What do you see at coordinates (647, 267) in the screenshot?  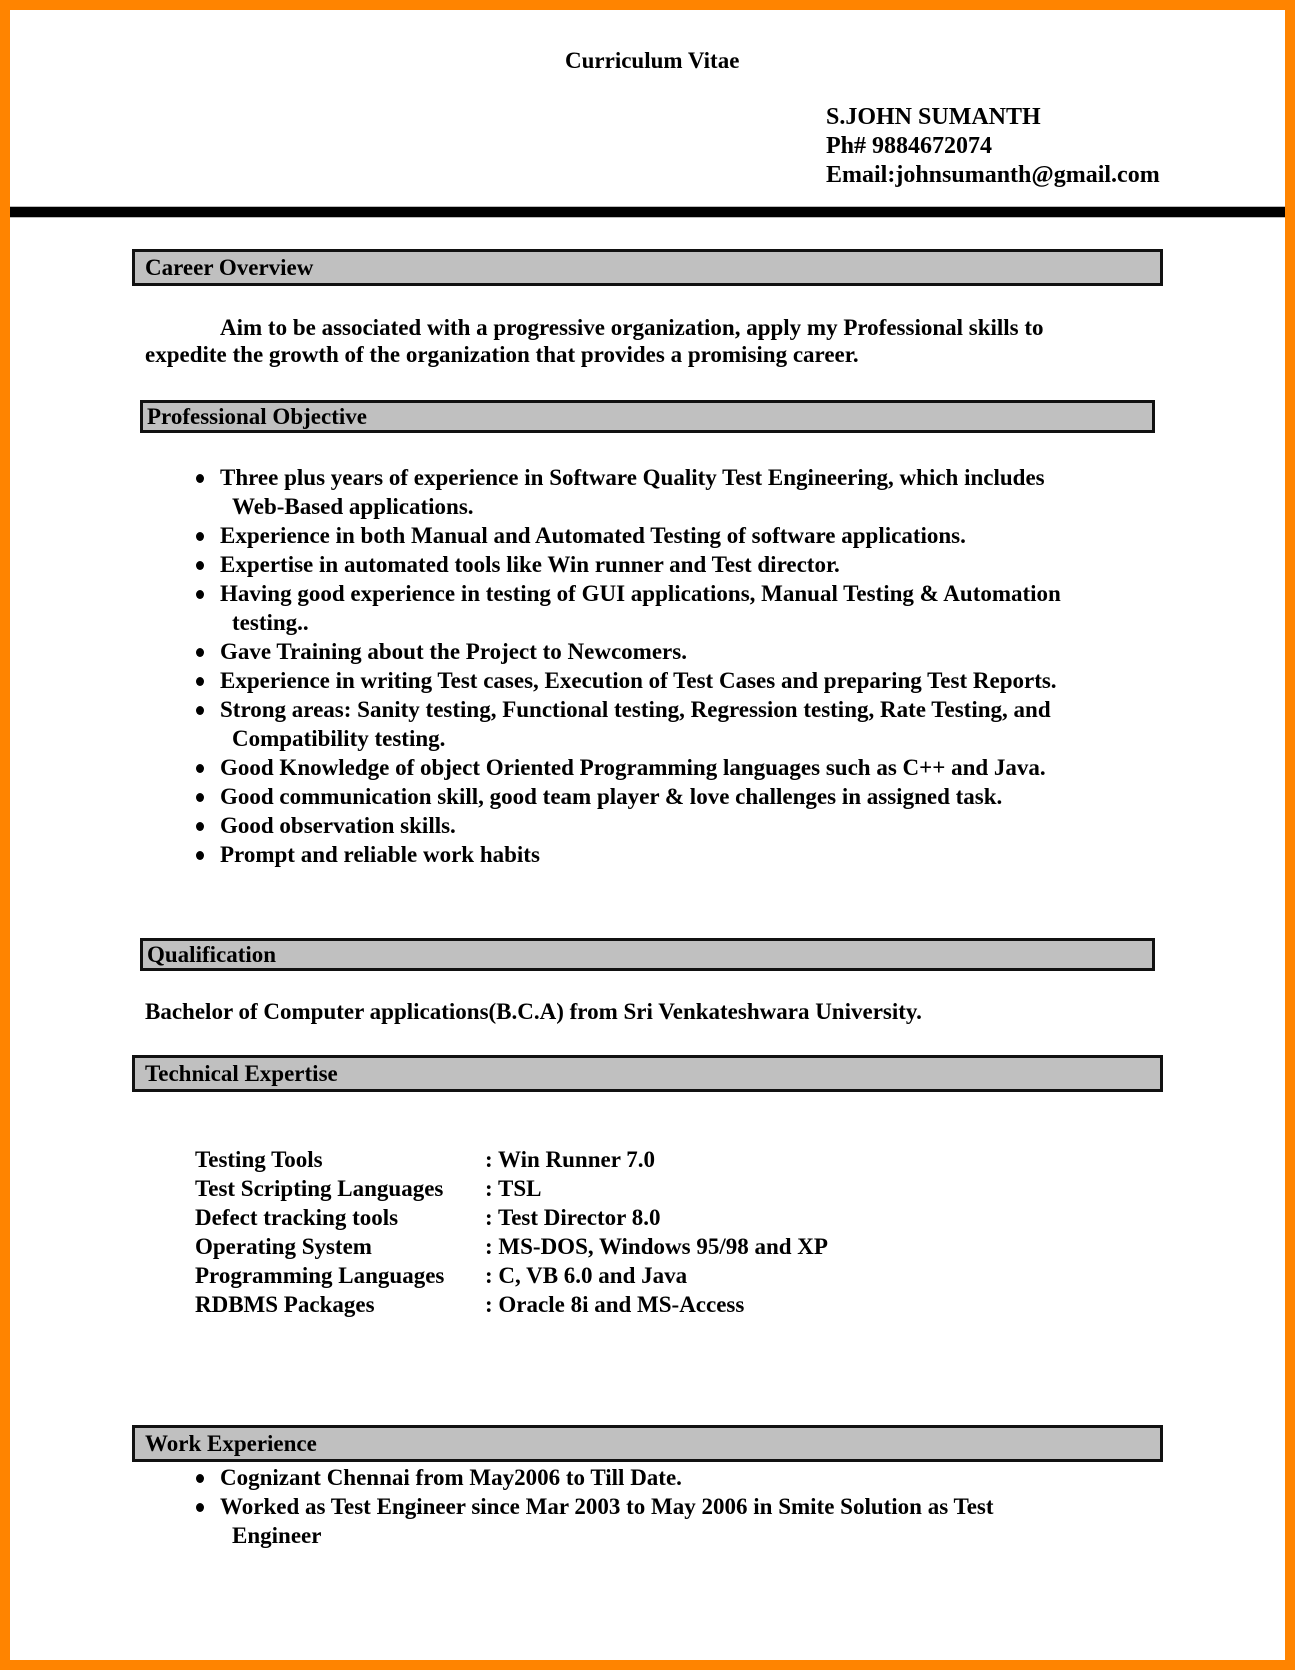 I see `section-header-career-overview: Career Overview` at bounding box center [647, 267].